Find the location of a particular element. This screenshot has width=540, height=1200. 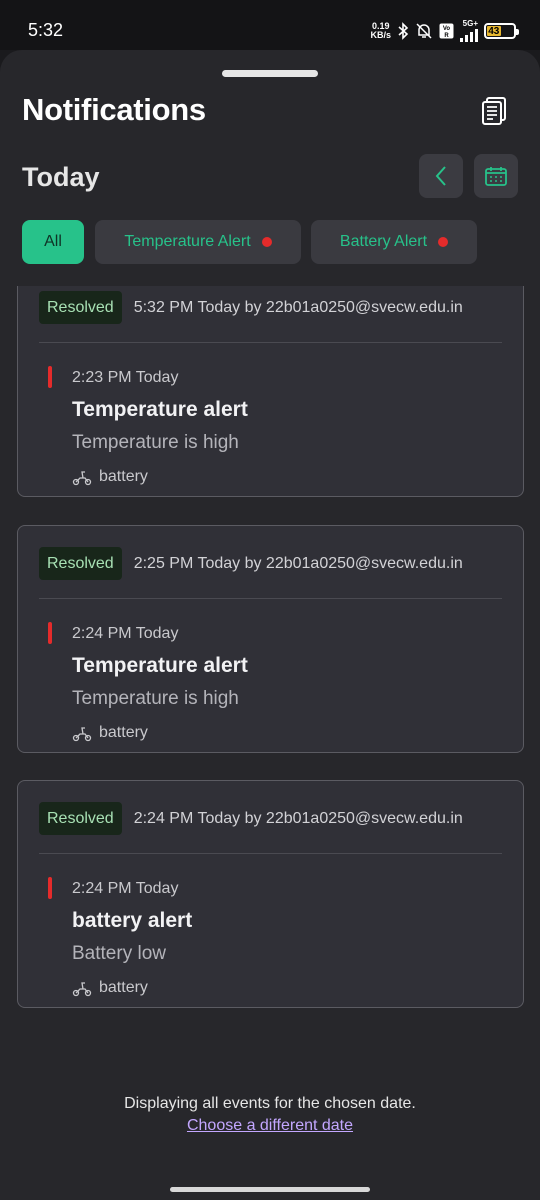

page-title: Notifications is located at coordinates (114, 109).